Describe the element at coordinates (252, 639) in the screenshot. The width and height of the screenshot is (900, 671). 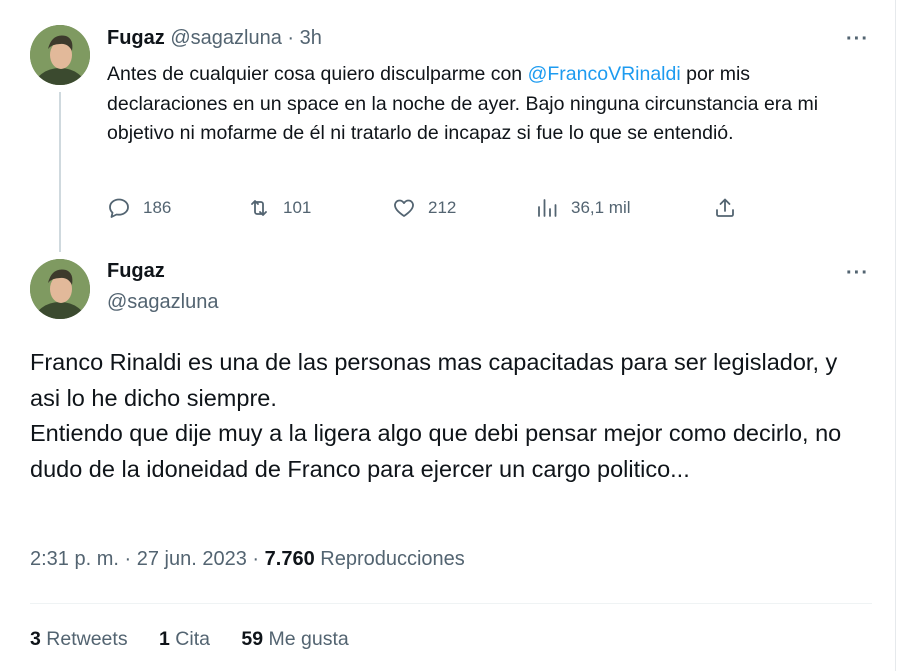
I see `likes-count: 59` at that location.